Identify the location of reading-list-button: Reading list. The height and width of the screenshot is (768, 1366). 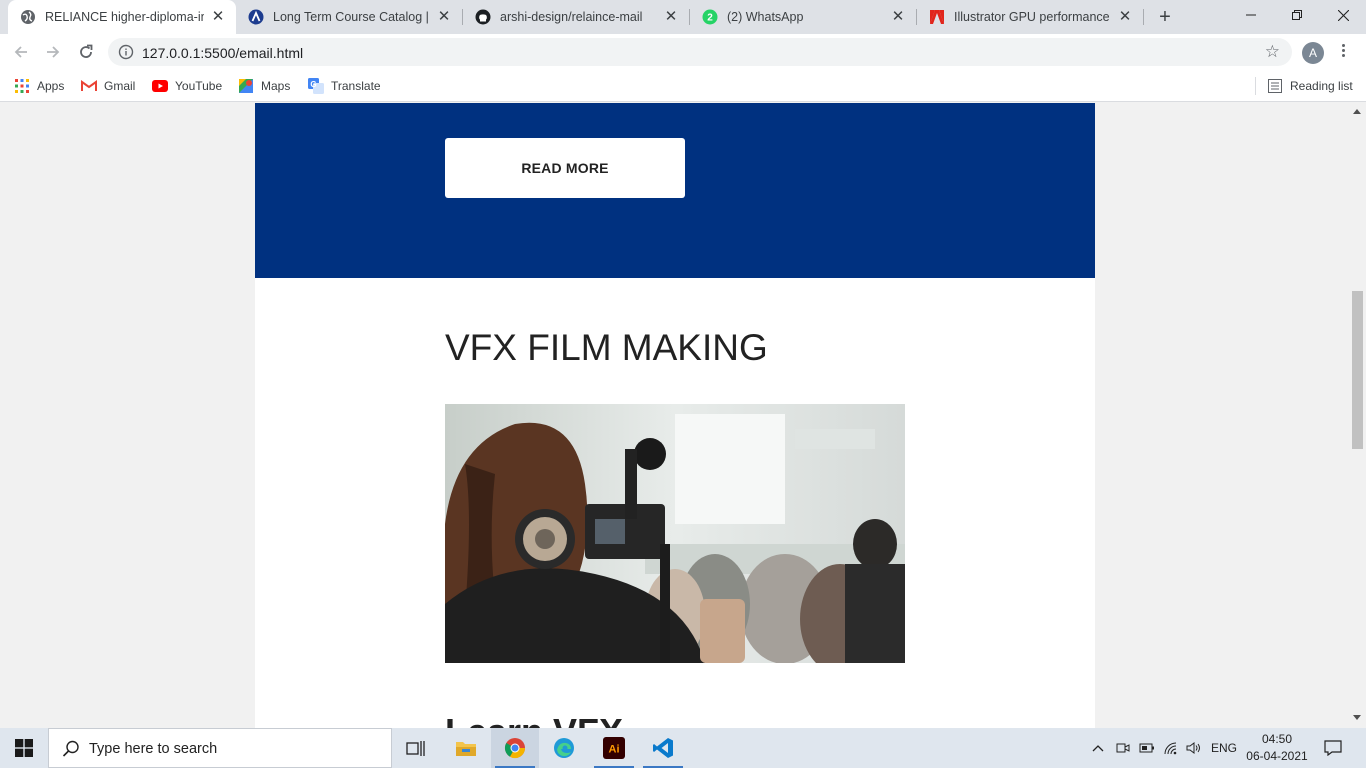
(1310, 86).